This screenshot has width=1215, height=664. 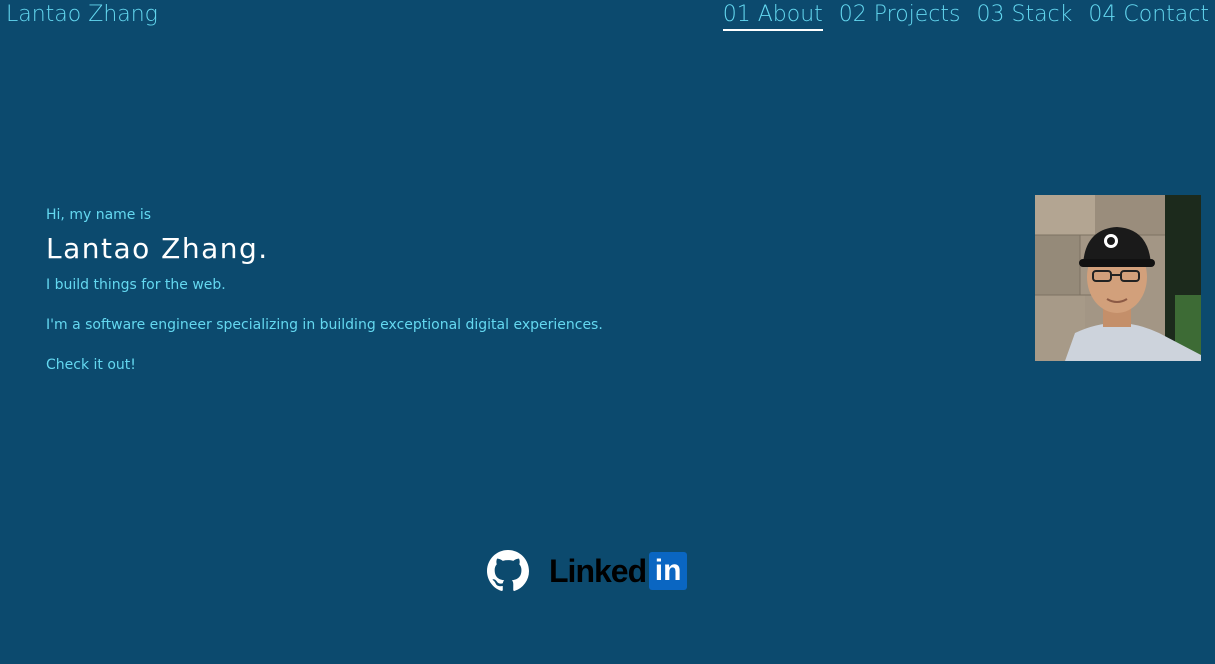 I want to click on hero-name: Lantao Zhang., so click(x=157, y=248).